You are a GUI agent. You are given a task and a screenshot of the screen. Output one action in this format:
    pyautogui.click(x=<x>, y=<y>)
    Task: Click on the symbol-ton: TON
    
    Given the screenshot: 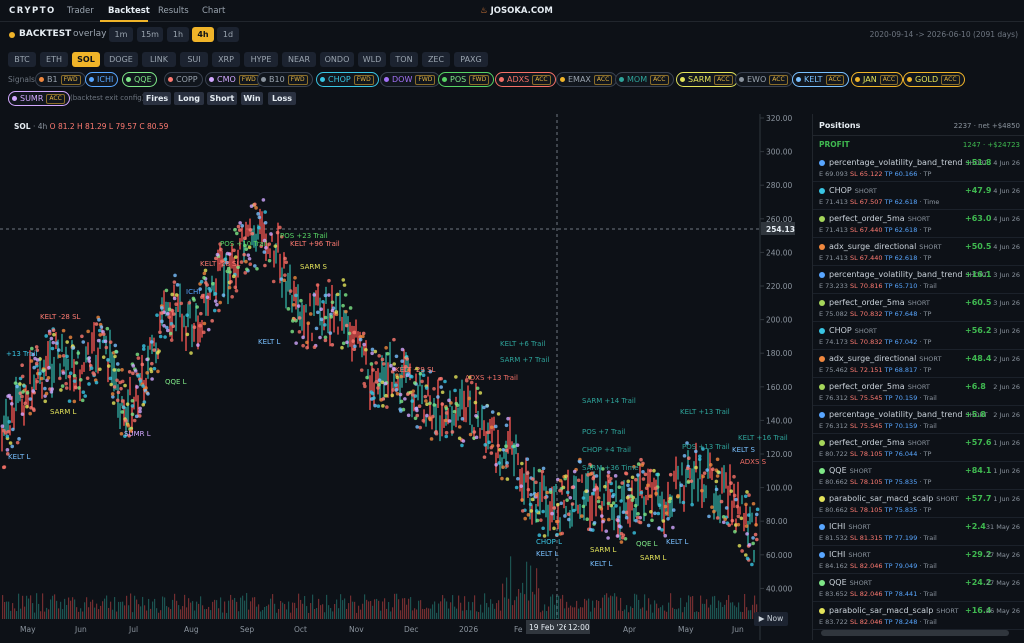 What is the action you would take?
    pyautogui.click(x=404, y=59)
    